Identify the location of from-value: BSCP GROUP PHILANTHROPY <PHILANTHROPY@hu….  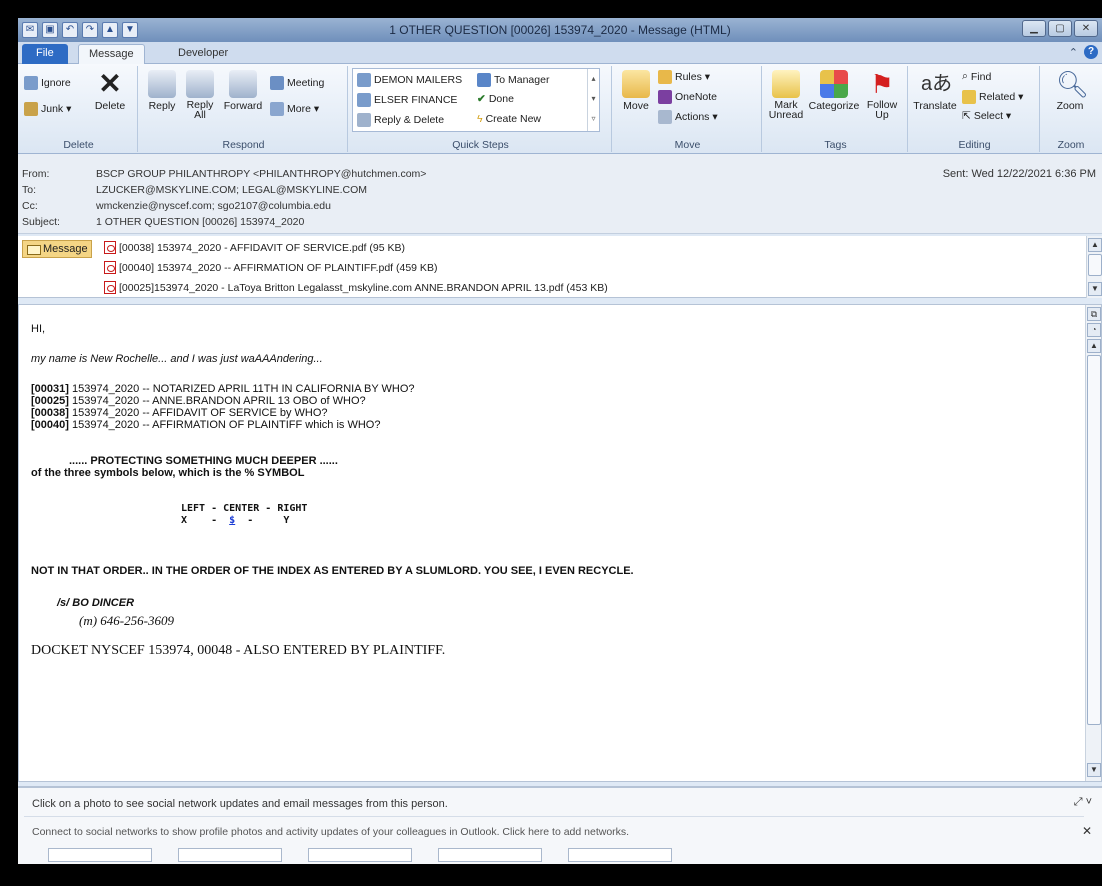
(261, 174).